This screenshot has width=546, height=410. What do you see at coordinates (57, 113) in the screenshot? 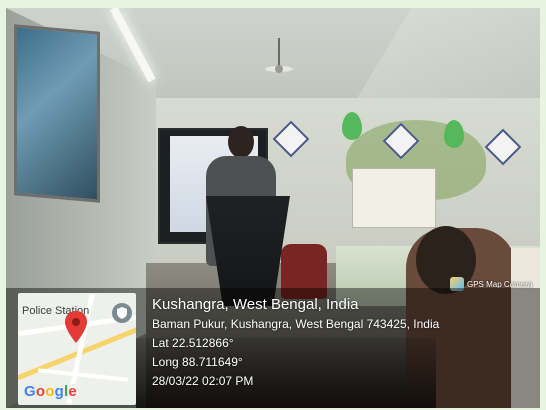
I see `window` at bounding box center [57, 113].